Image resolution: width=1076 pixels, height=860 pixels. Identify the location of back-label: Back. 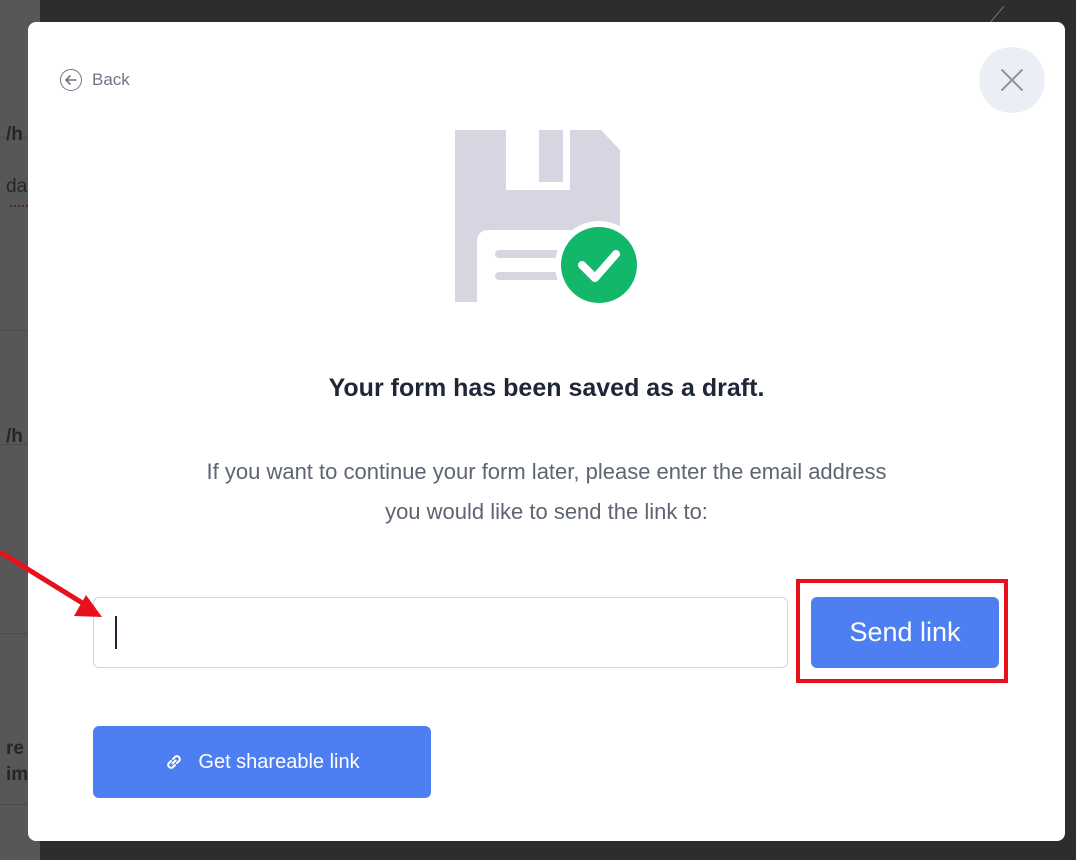
(111, 79).